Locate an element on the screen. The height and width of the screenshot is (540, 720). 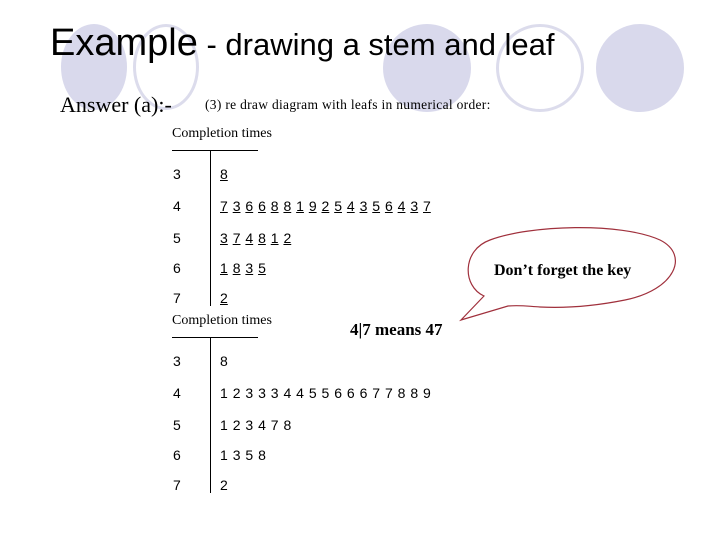
slide-title-main: Example is located at coordinates (124, 43).